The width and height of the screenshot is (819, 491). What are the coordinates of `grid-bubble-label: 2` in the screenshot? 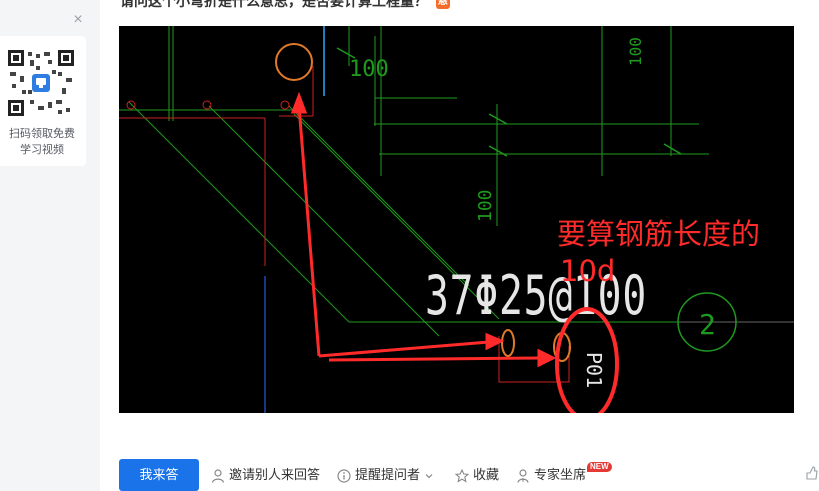 It's located at (707, 324).